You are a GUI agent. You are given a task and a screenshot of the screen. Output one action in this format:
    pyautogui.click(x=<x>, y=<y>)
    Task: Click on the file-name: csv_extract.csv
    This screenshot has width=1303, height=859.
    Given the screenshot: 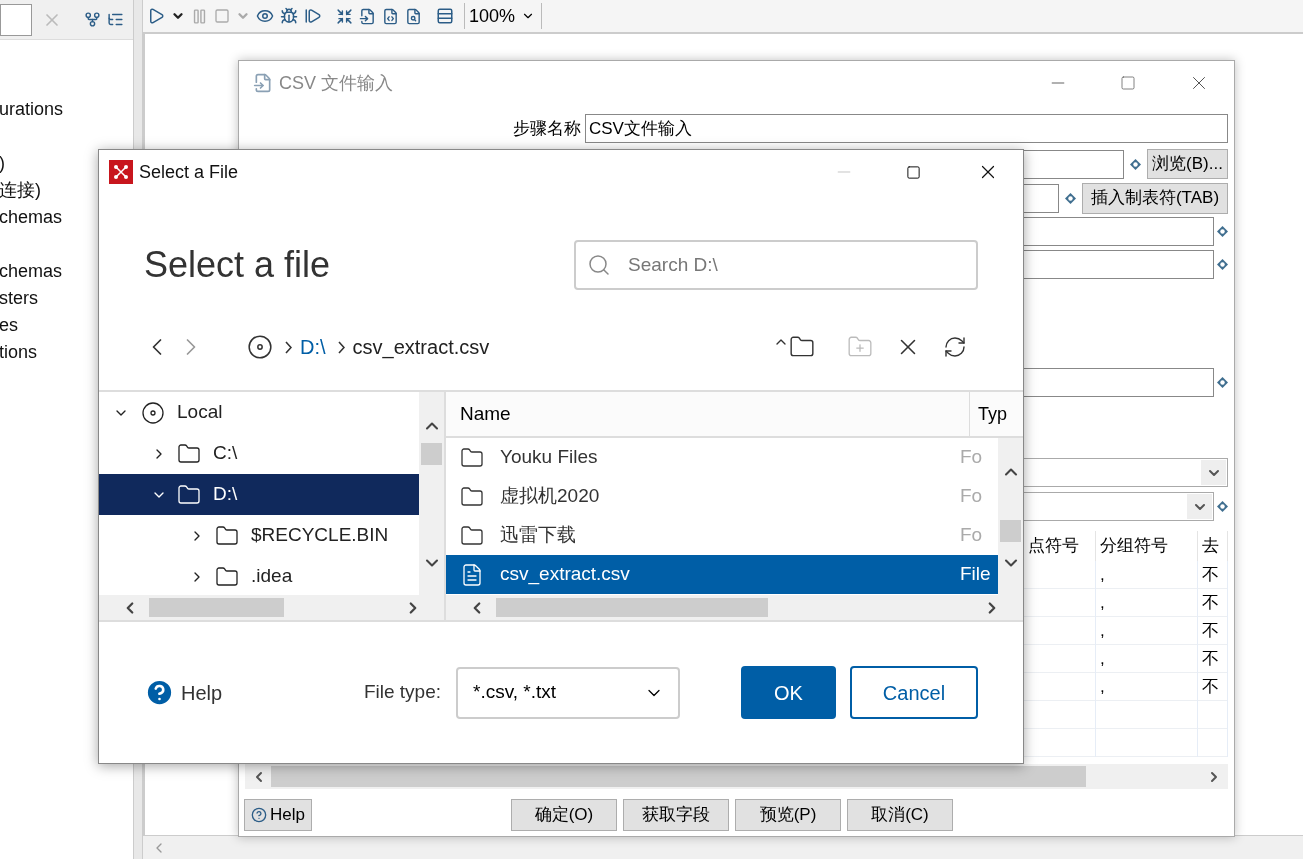 What is the action you would take?
    pyautogui.click(x=565, y=574)
    